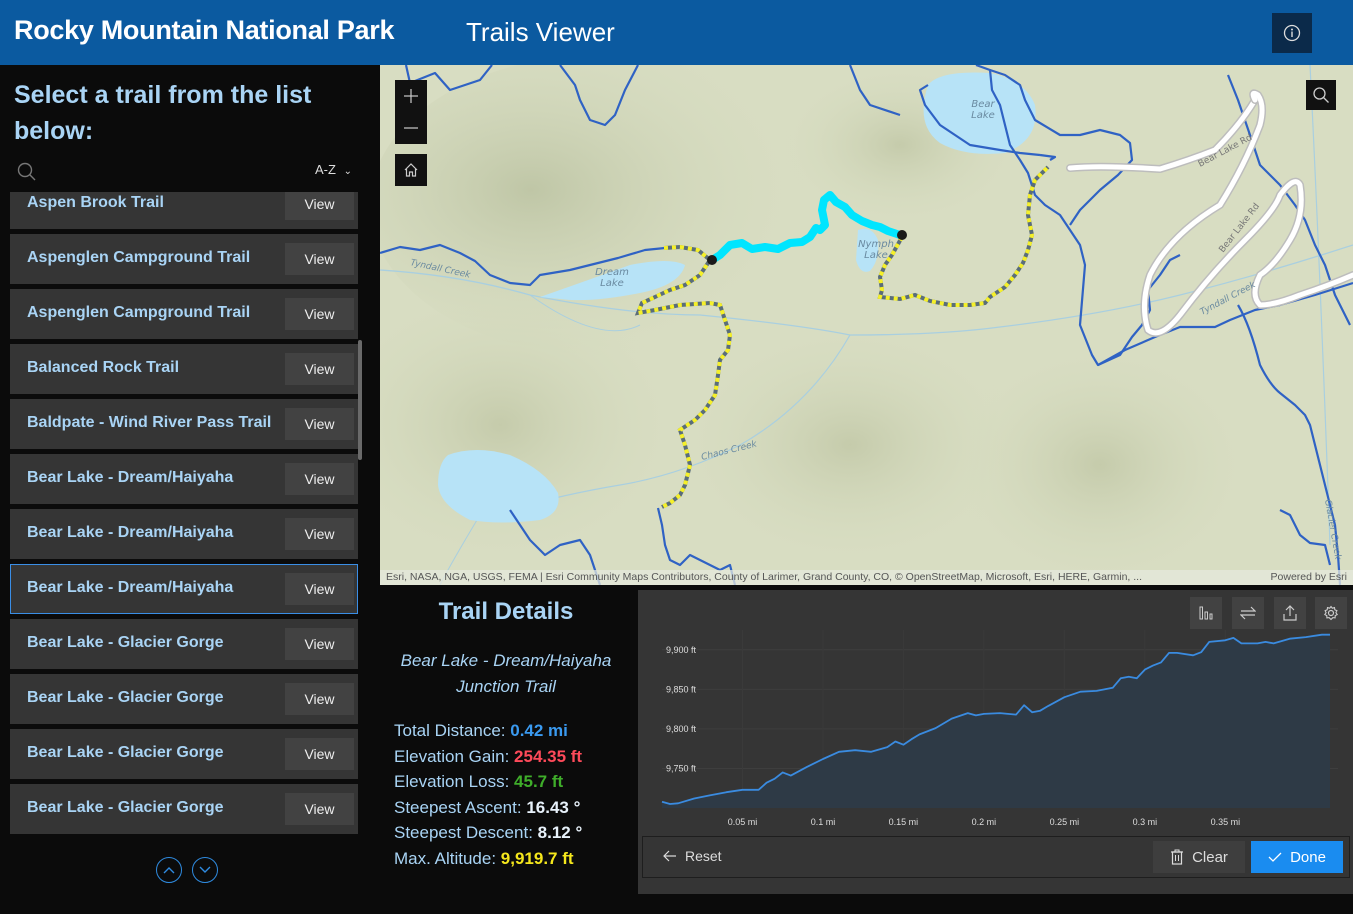  I want to click on legend-button, so click(1206, 613).